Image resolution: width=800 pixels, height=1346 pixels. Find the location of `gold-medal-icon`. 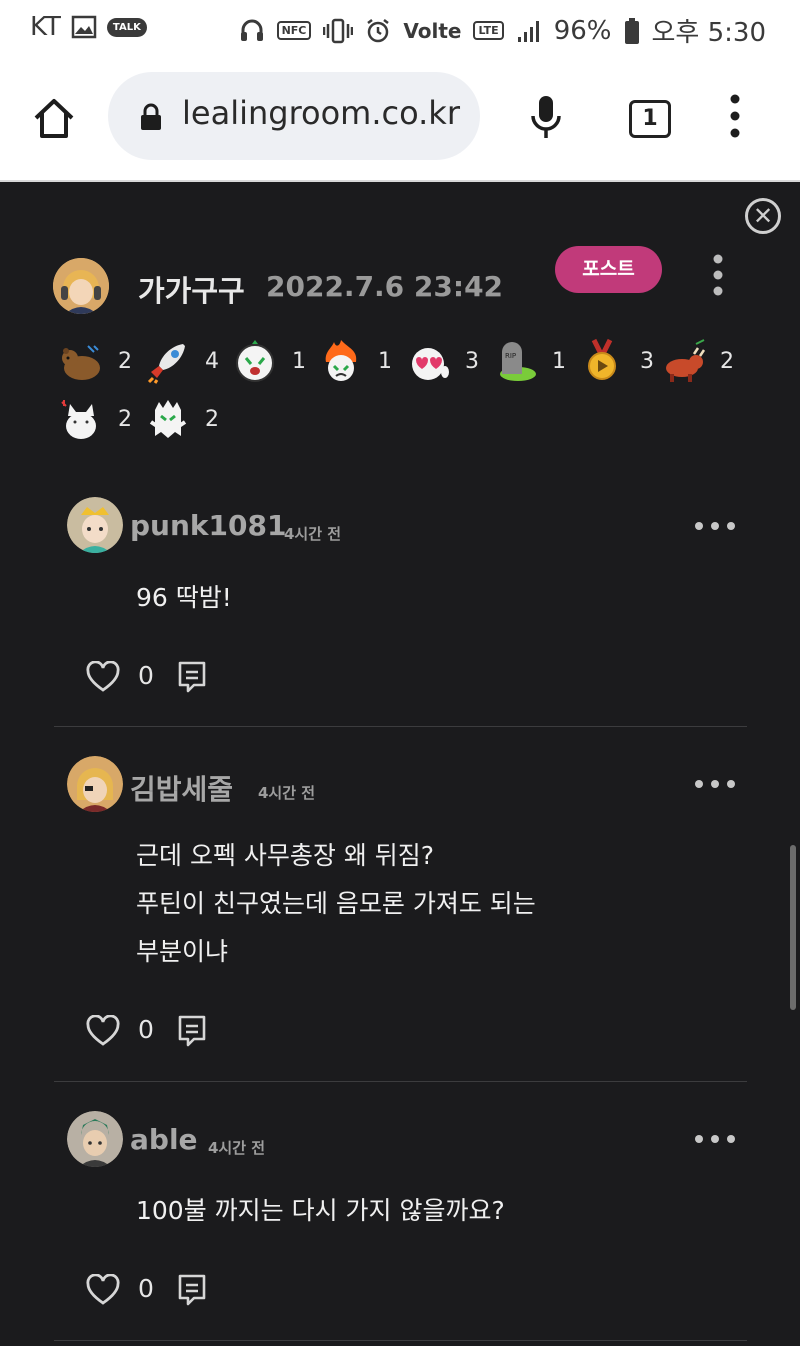

gold-medal-icon is located at coordinates (602, 359).